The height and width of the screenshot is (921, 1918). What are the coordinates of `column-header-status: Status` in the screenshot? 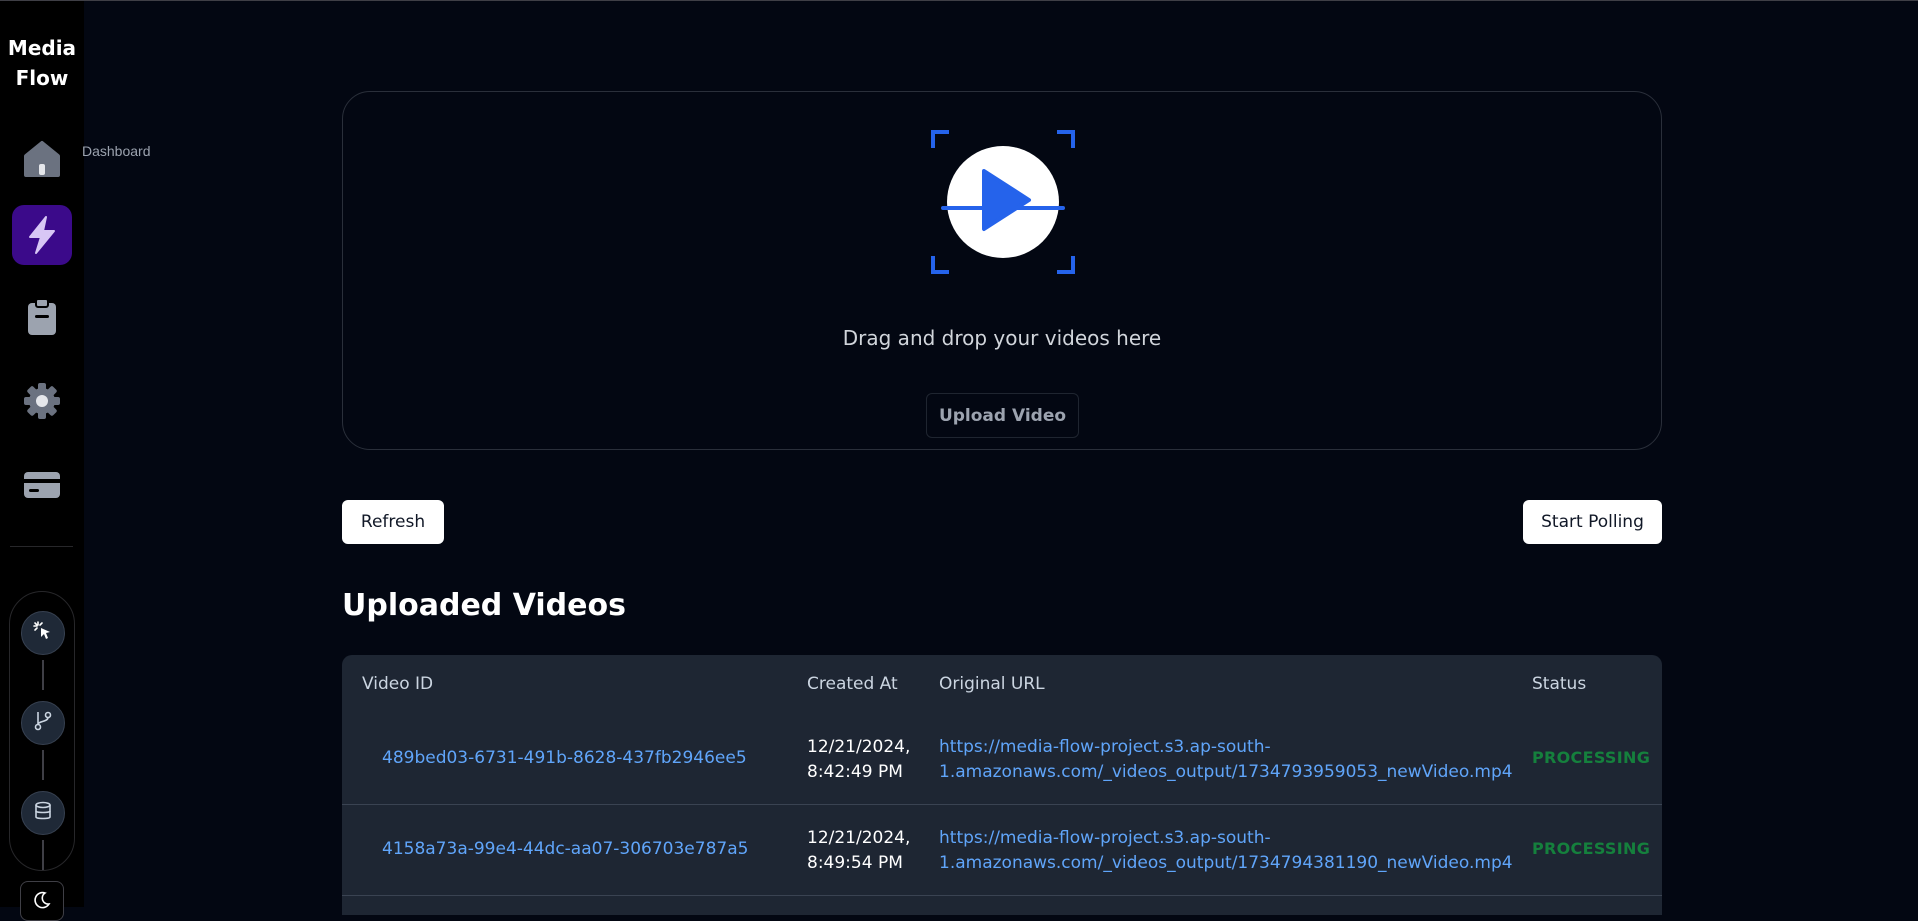 It's located at (1559, 684).